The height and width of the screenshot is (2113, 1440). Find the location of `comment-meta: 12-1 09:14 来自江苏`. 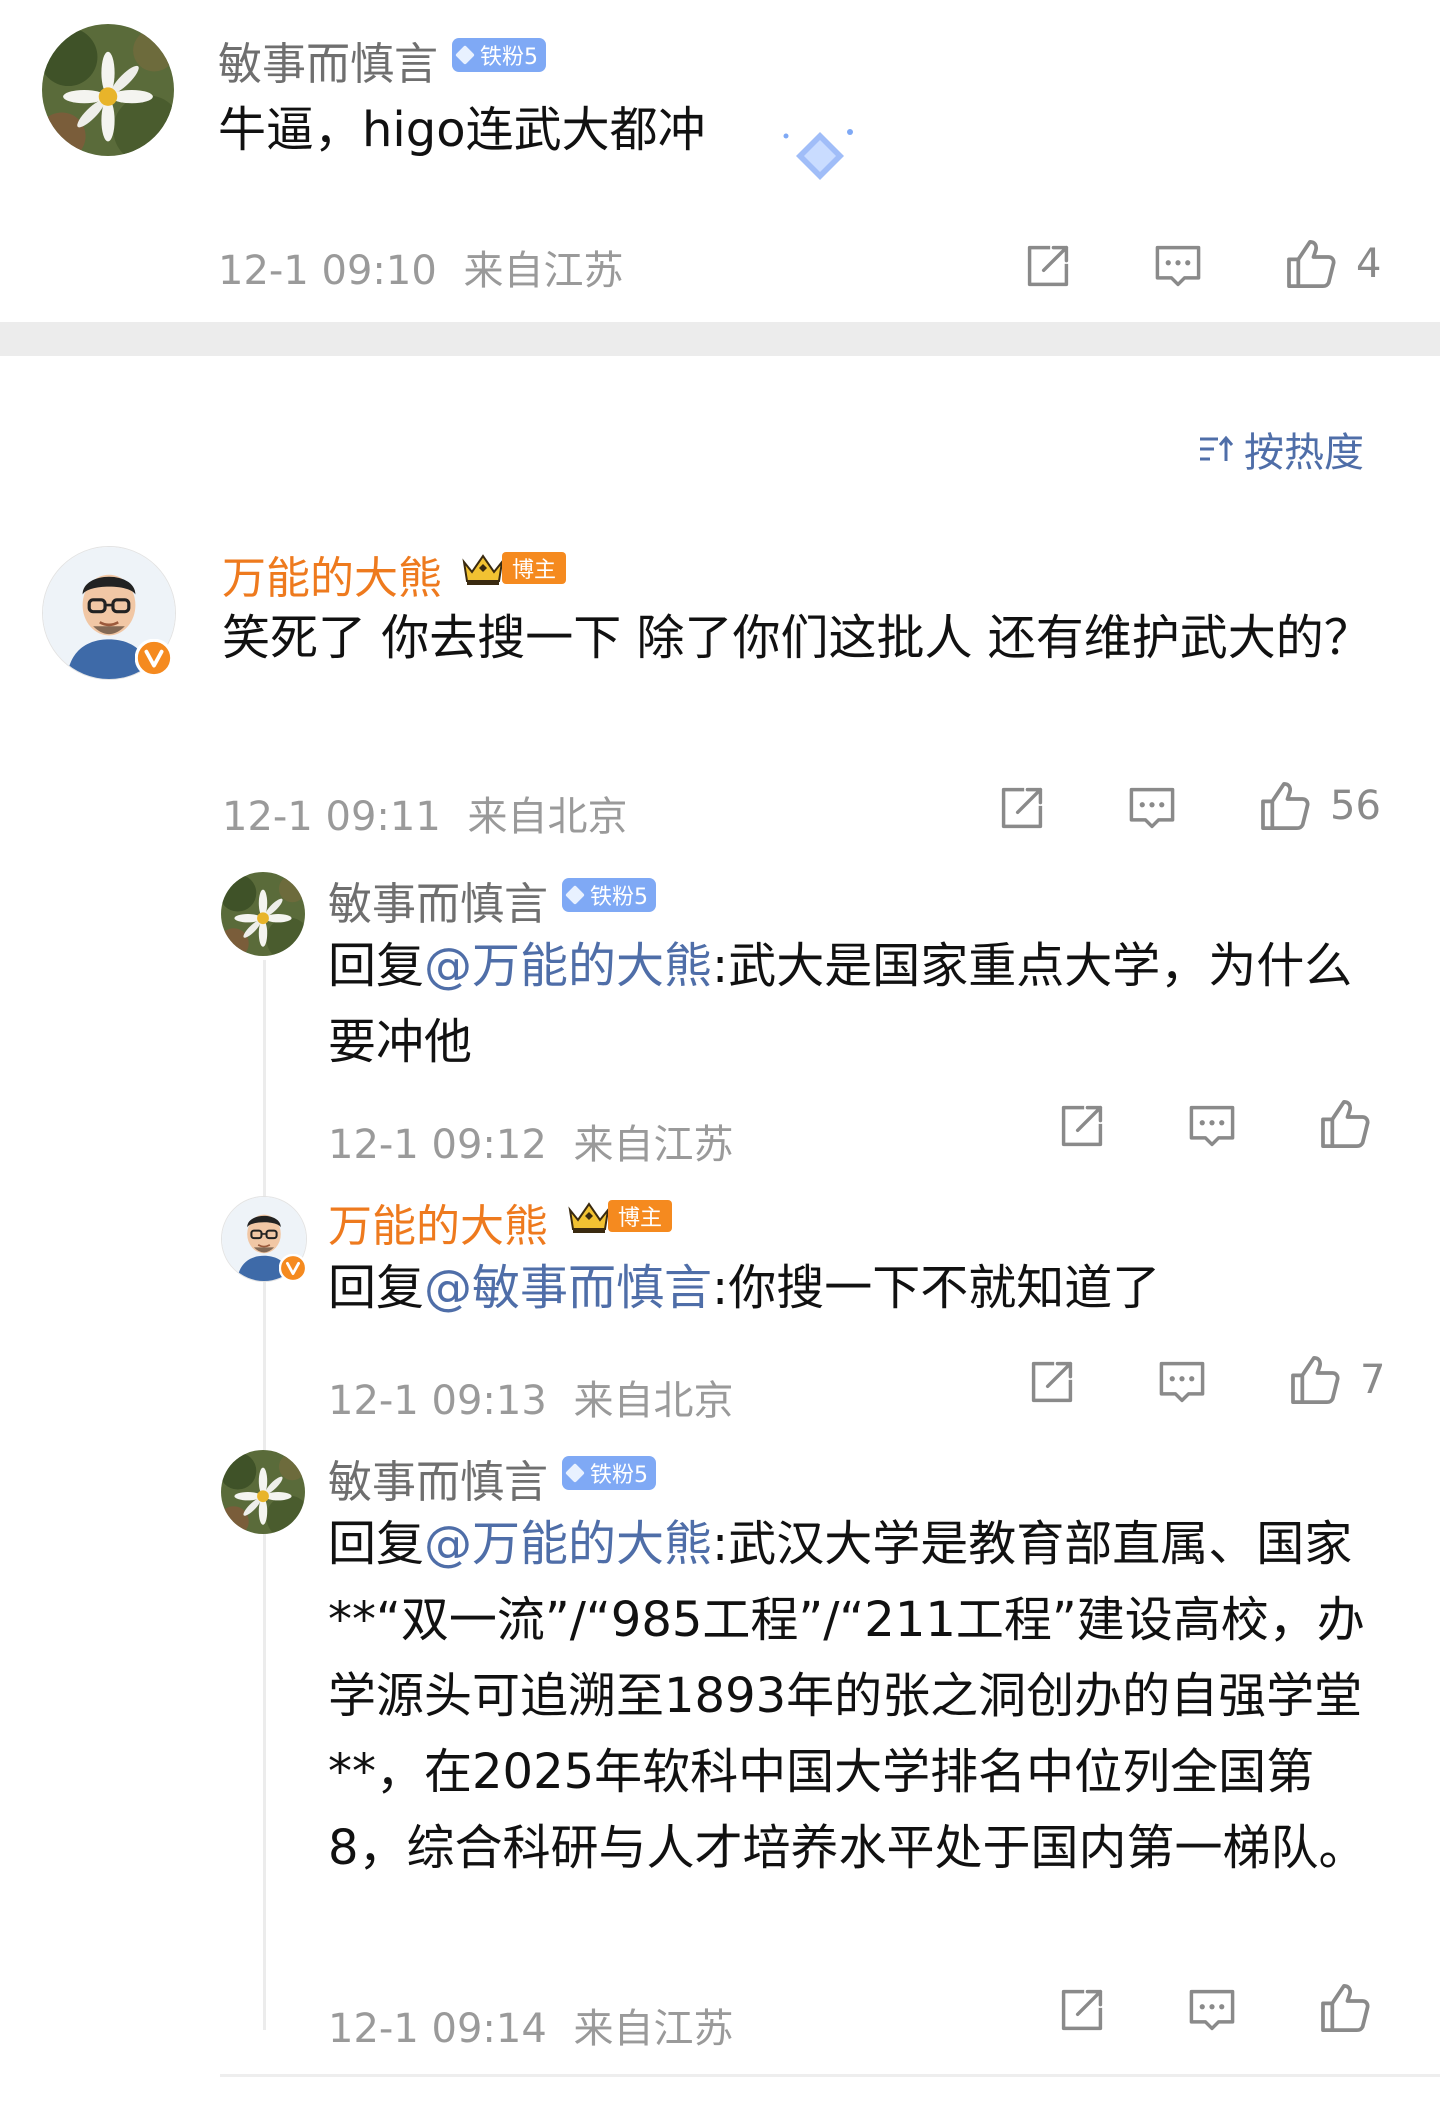

comment-meta: 12-1 09:14 来自江苏 is located at coordinates (531, 2025).